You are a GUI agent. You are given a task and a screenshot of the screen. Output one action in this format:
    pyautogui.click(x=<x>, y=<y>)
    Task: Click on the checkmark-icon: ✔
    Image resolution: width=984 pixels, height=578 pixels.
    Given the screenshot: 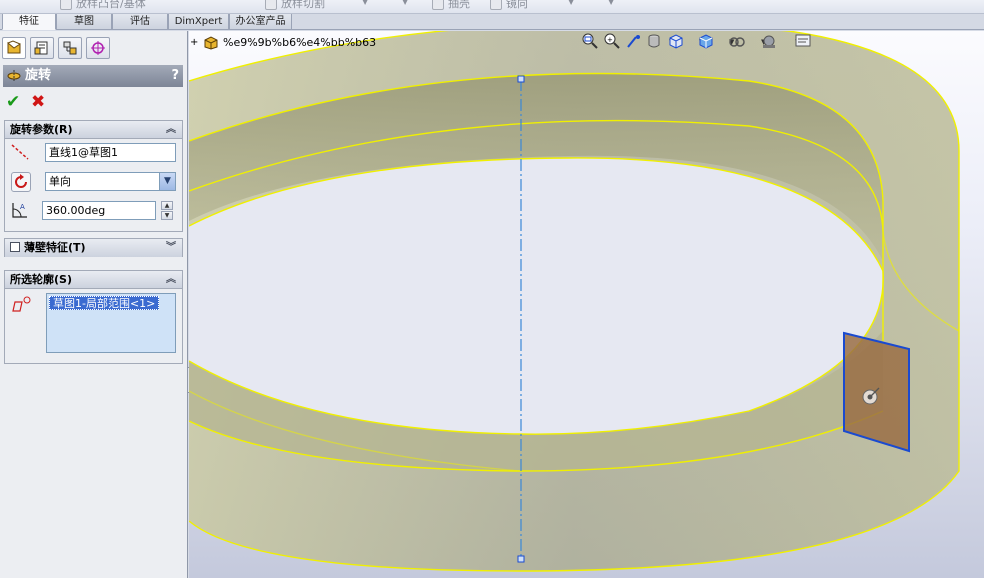 What is the action you would take?
    pyautogui.click(x=13, y=102)
    